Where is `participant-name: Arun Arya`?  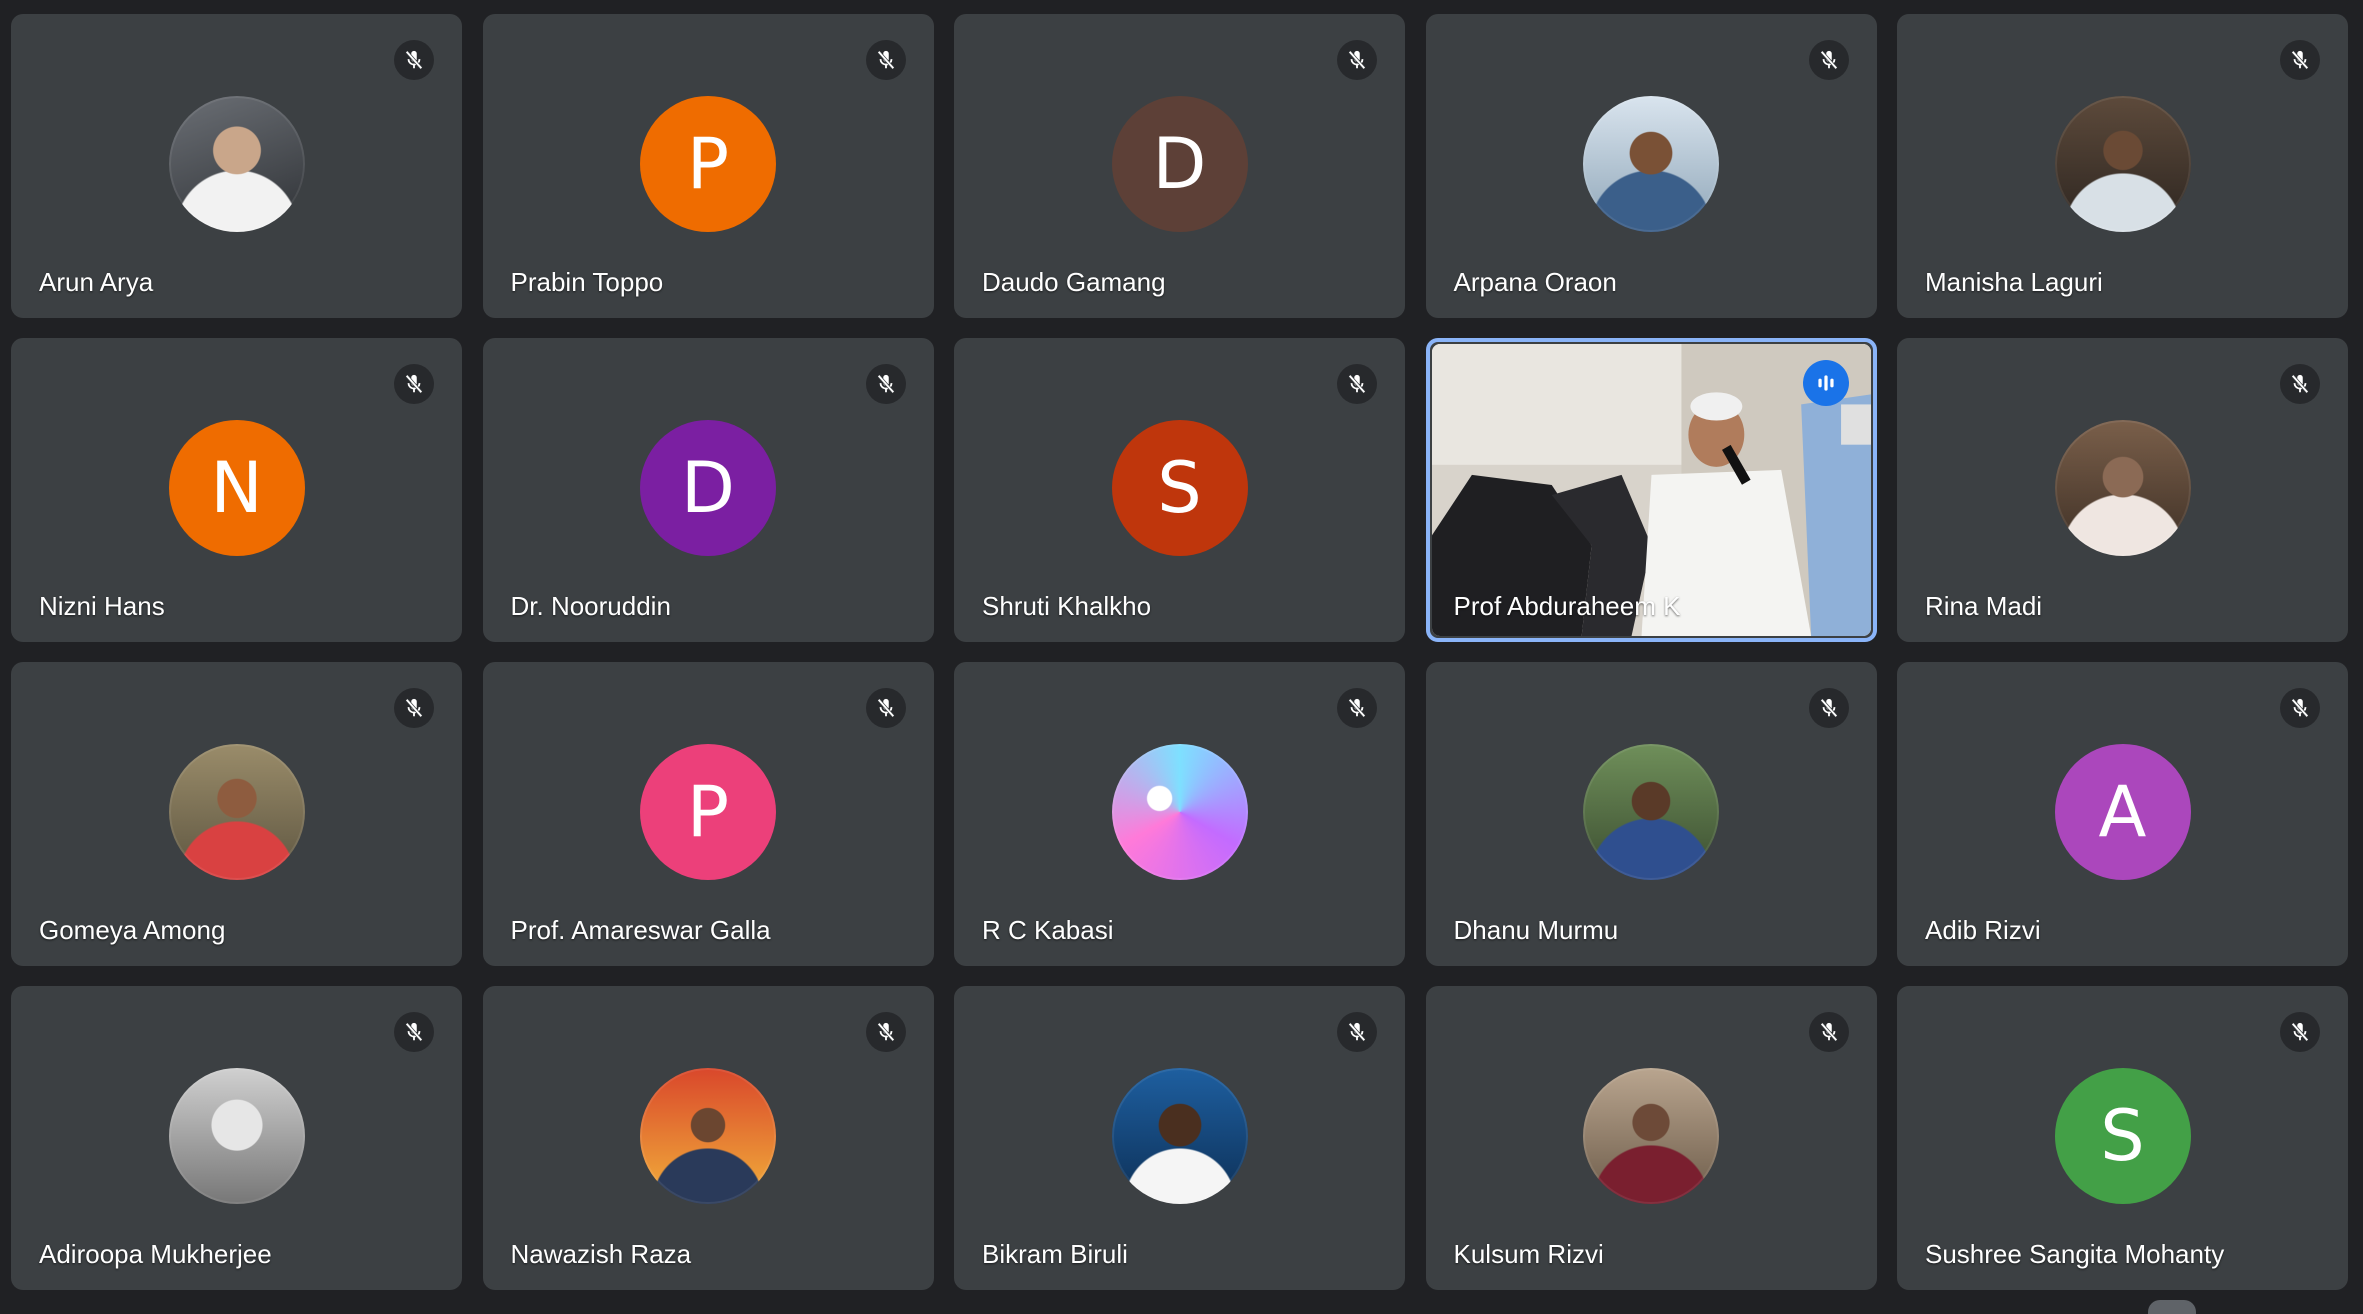 participant-name: Arun Arya is located at coordinates (96, 282).